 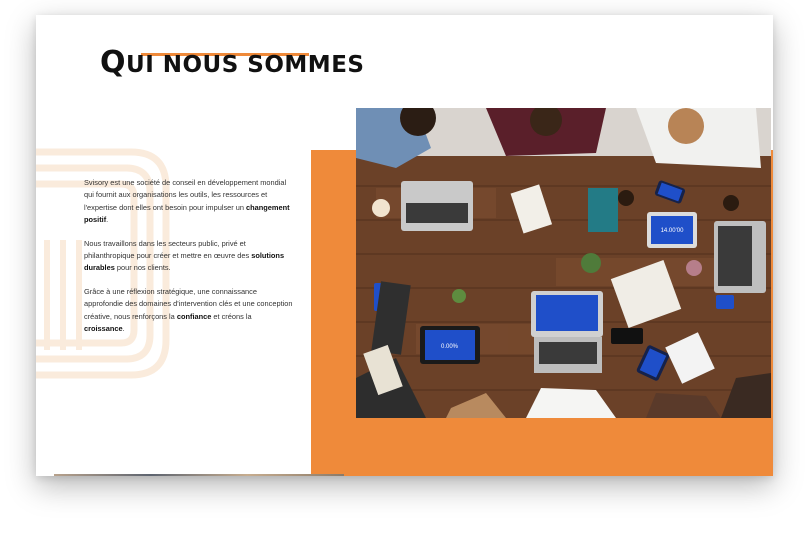 What do you see at coordinates (142, 268) in the screenshot?
I see `paragraph-text: pour nos clients.` at bounding box center [142, 268].